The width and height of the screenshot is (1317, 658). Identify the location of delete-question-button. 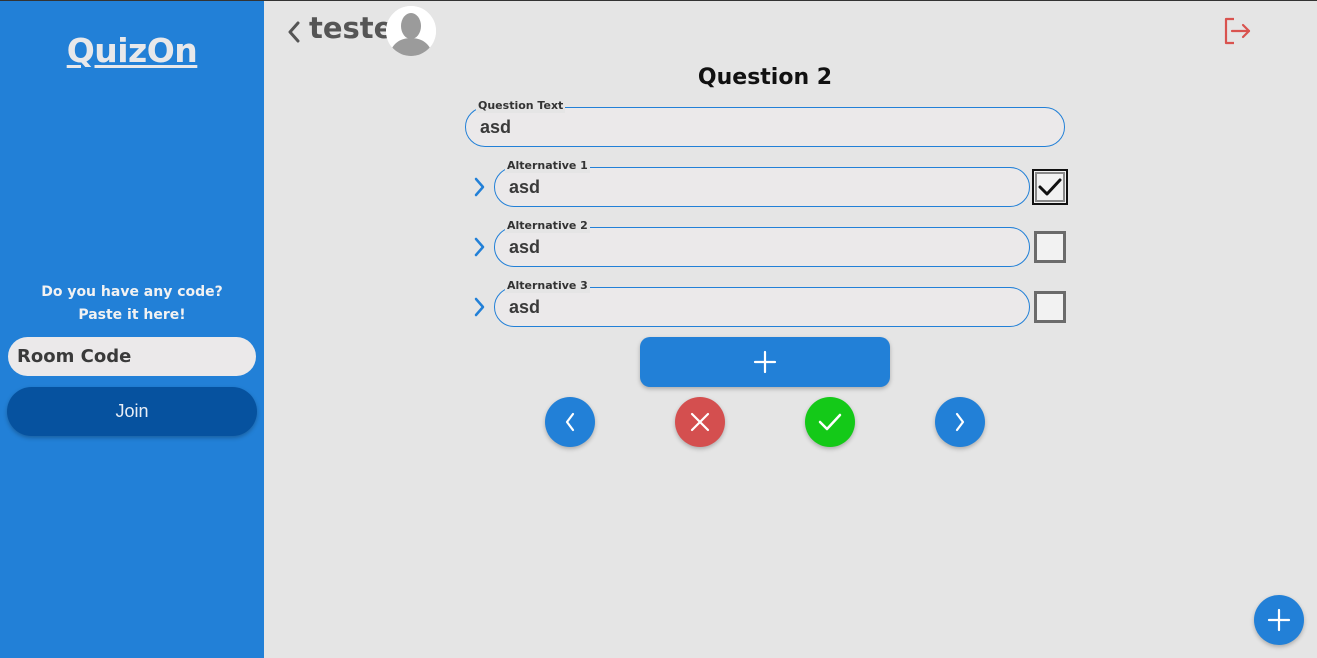
(700, 422).